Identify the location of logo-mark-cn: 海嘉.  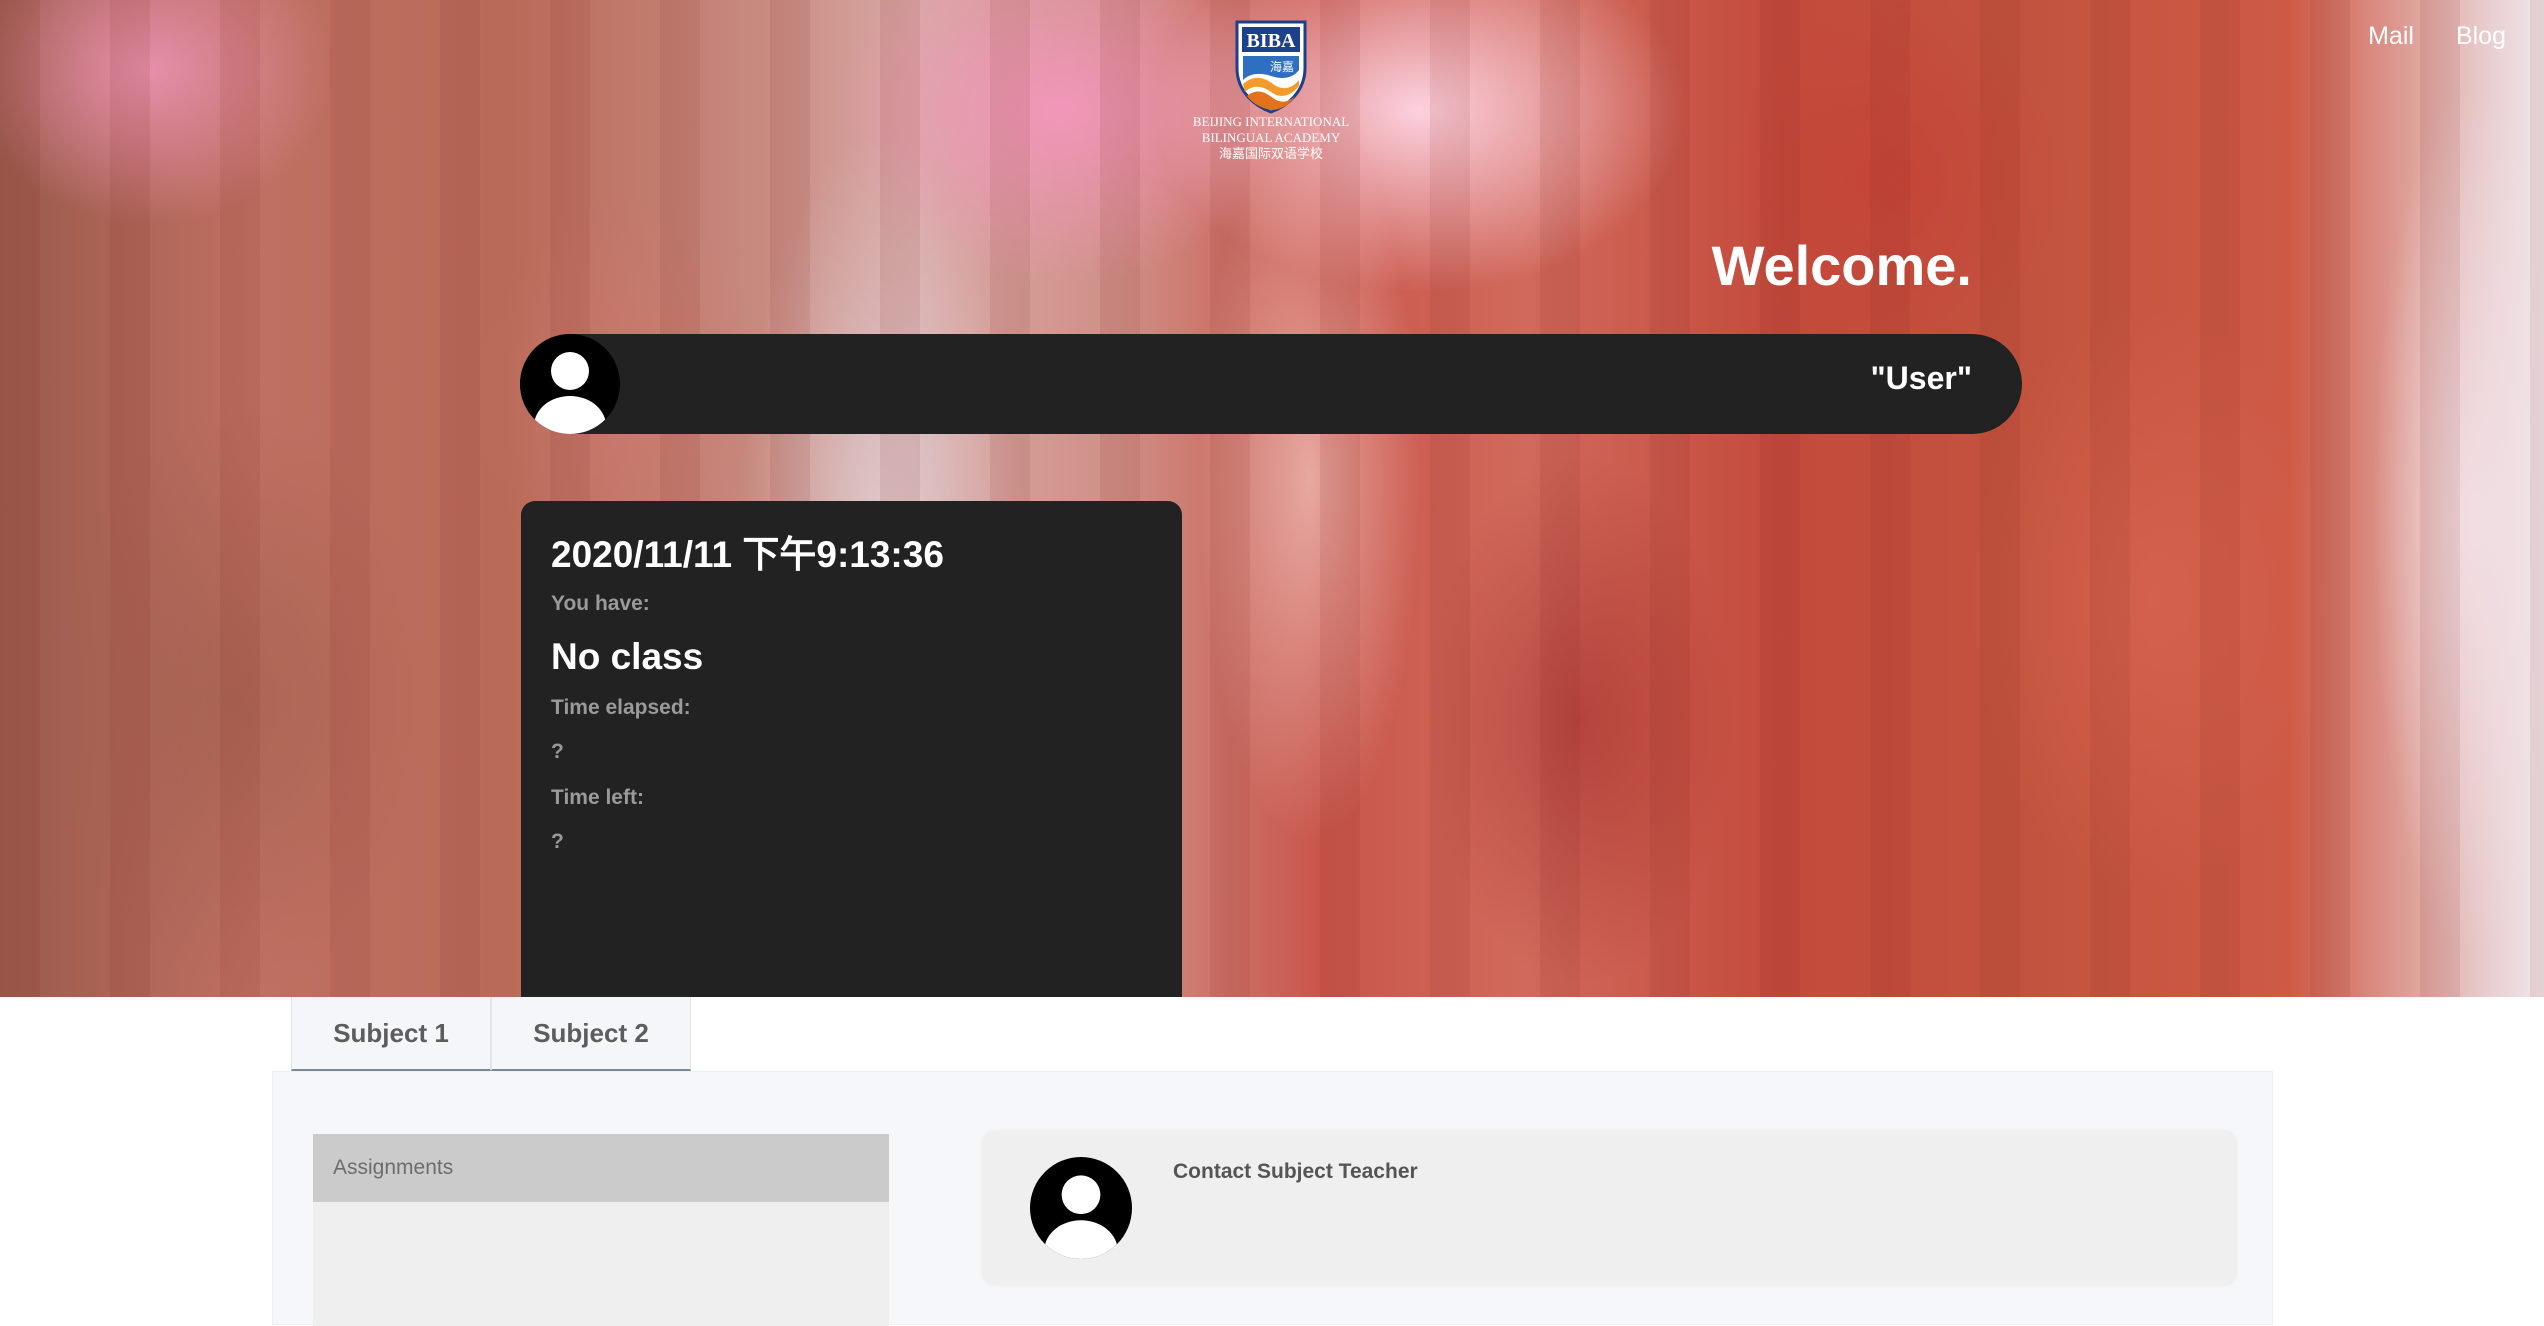
(1282, 66).